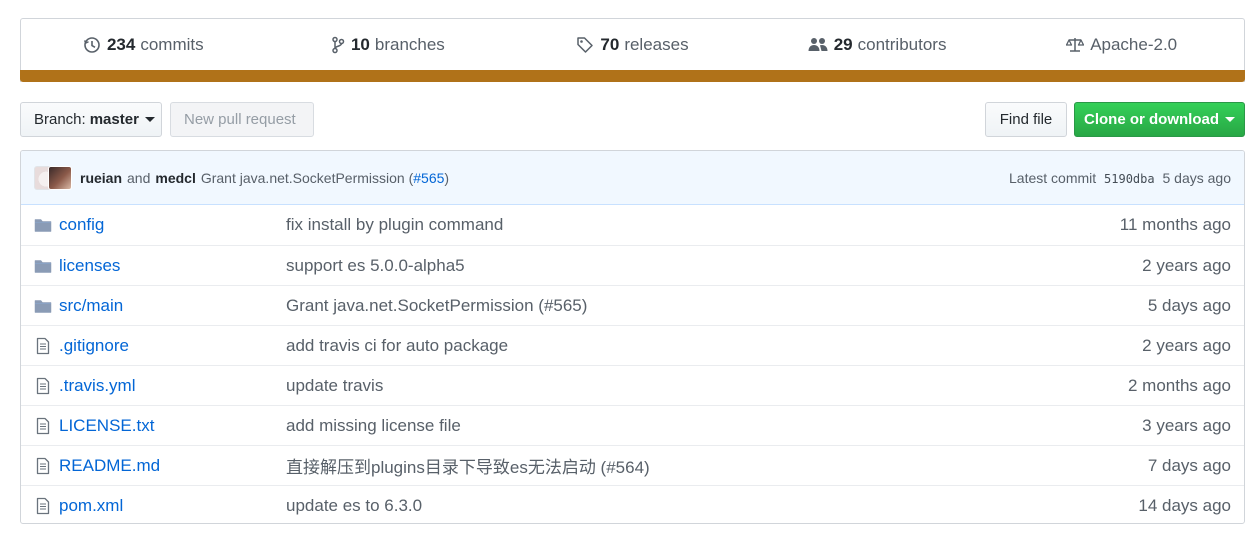  Describe the element at coordinates (360, 44) in the screenshot. I see `branches-count: 10` at that location.